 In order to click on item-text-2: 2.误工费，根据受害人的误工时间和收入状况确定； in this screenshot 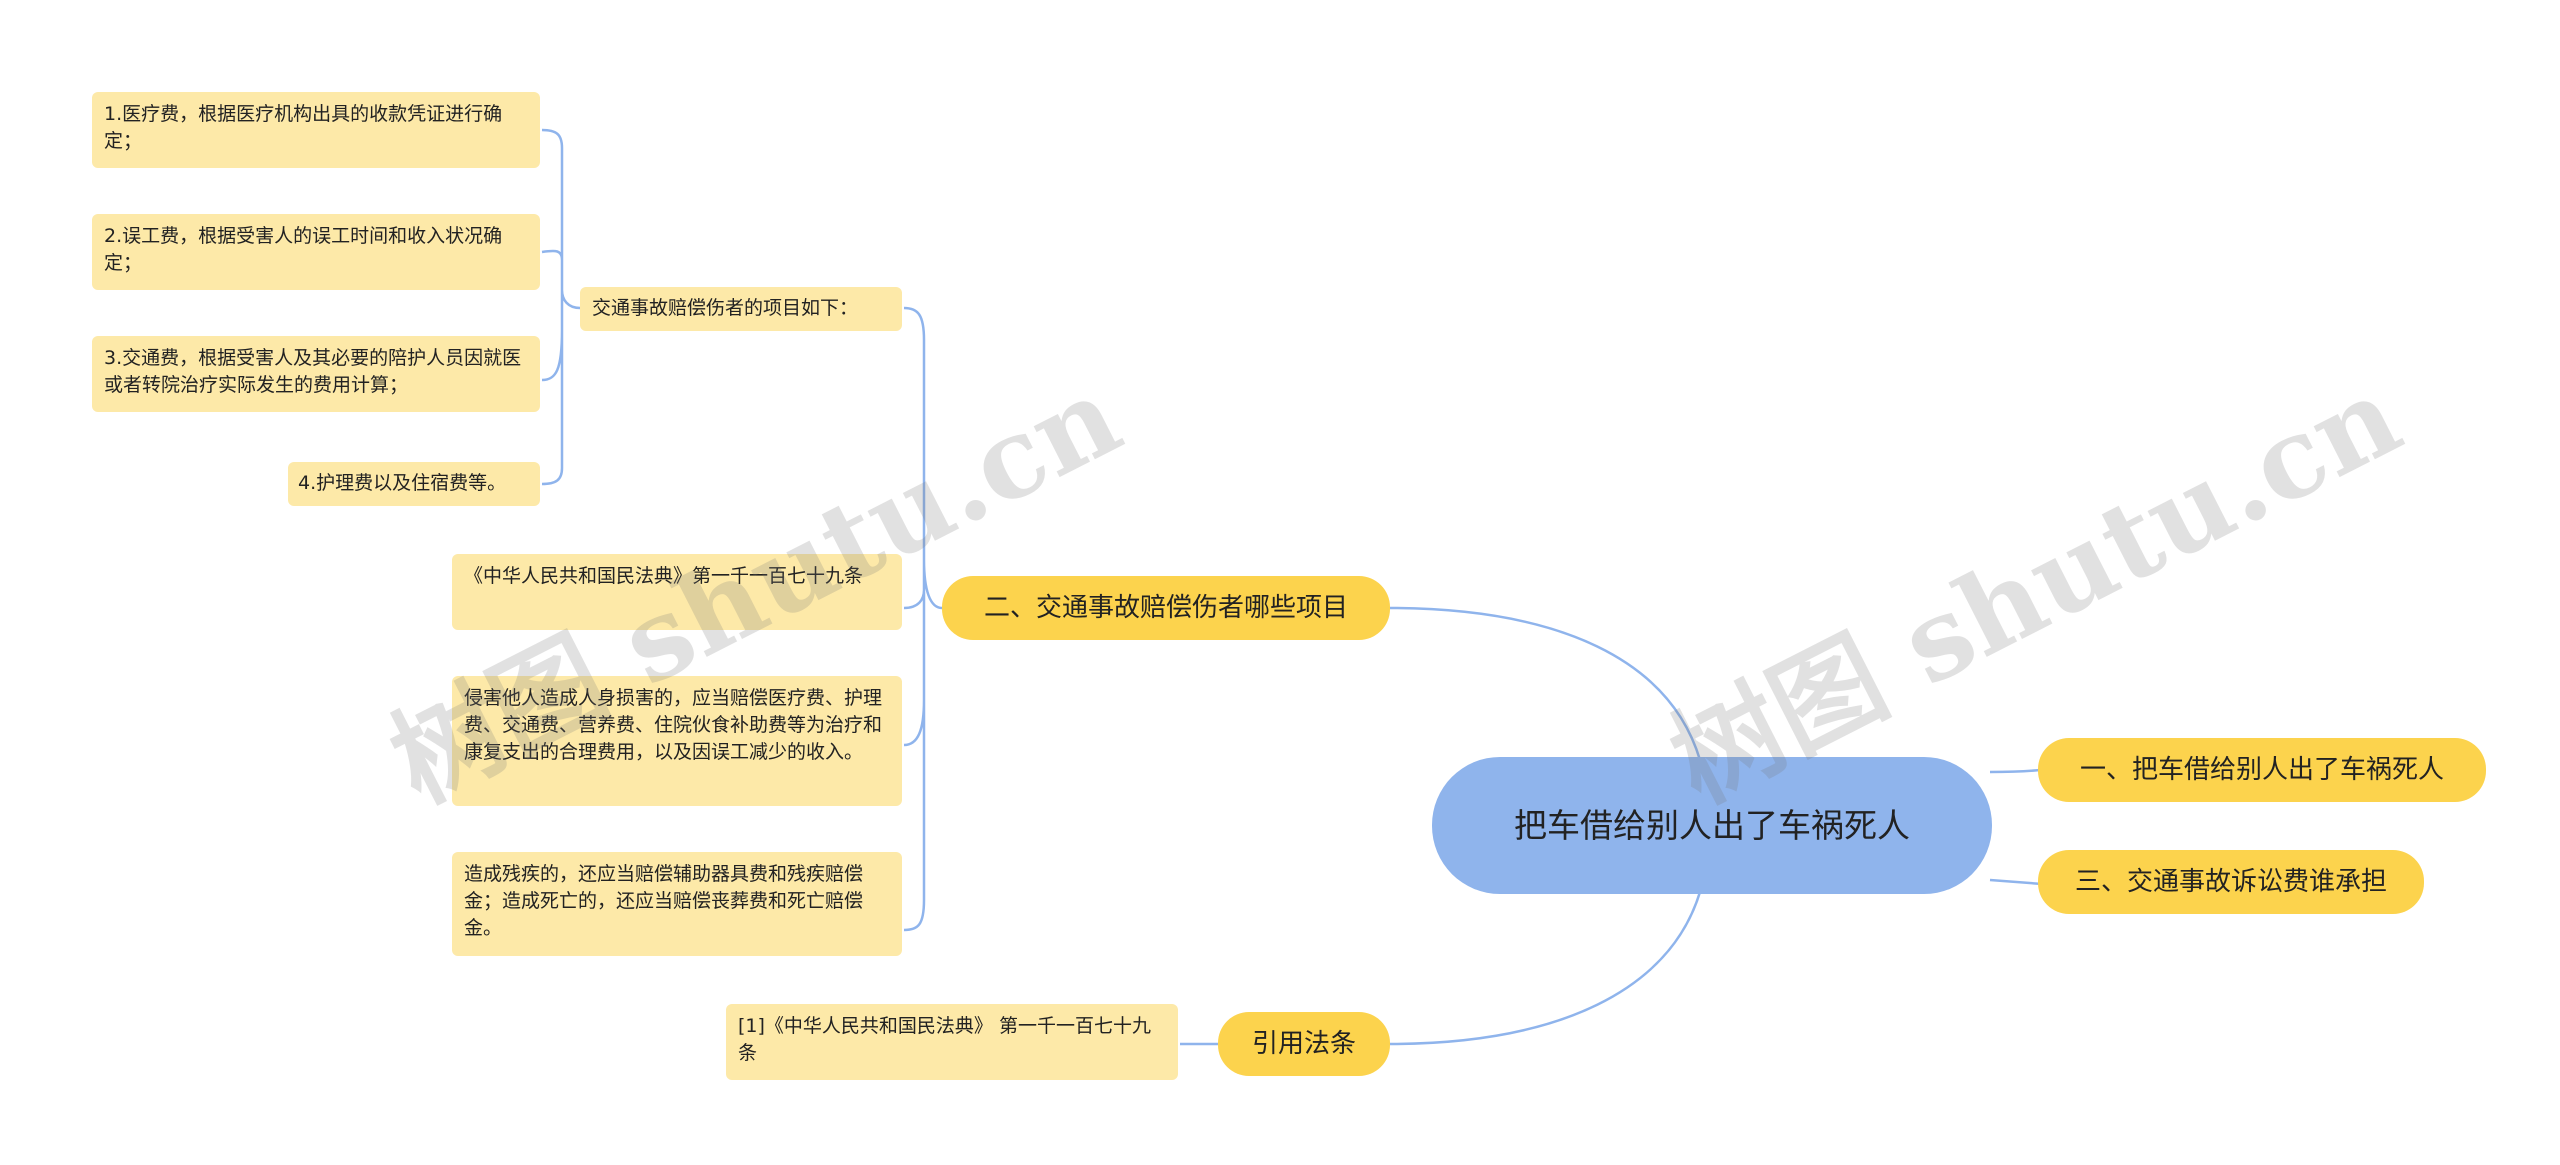, I will do `click(303, 249)`.